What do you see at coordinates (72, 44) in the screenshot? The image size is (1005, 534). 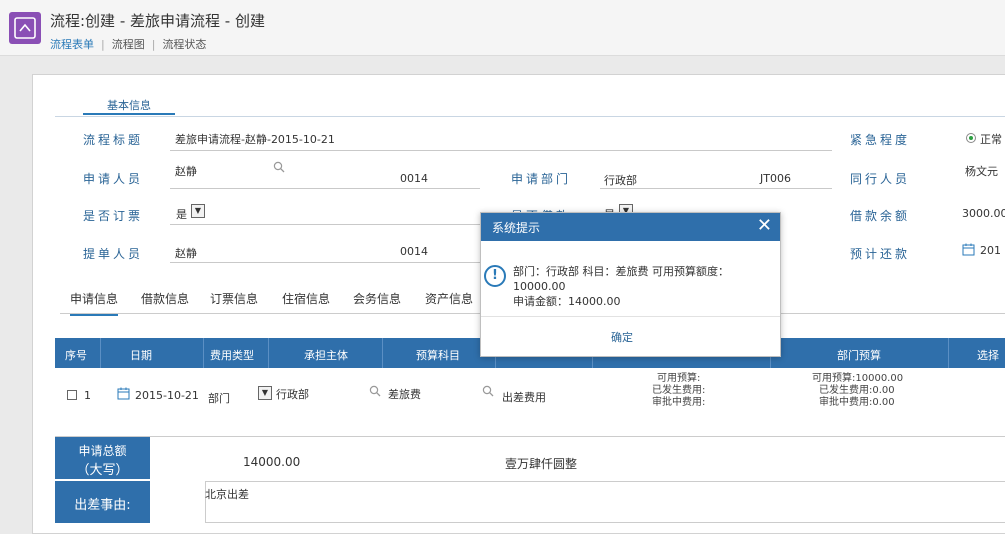 I see `nav-flow-form: 流程表单` at bounding box center [72, 44].